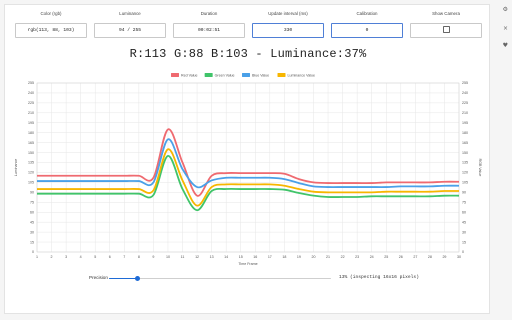  Describe the element at coordinates (464, 193) in the screenshot. I see `y2-tick-label: 90` at that location.